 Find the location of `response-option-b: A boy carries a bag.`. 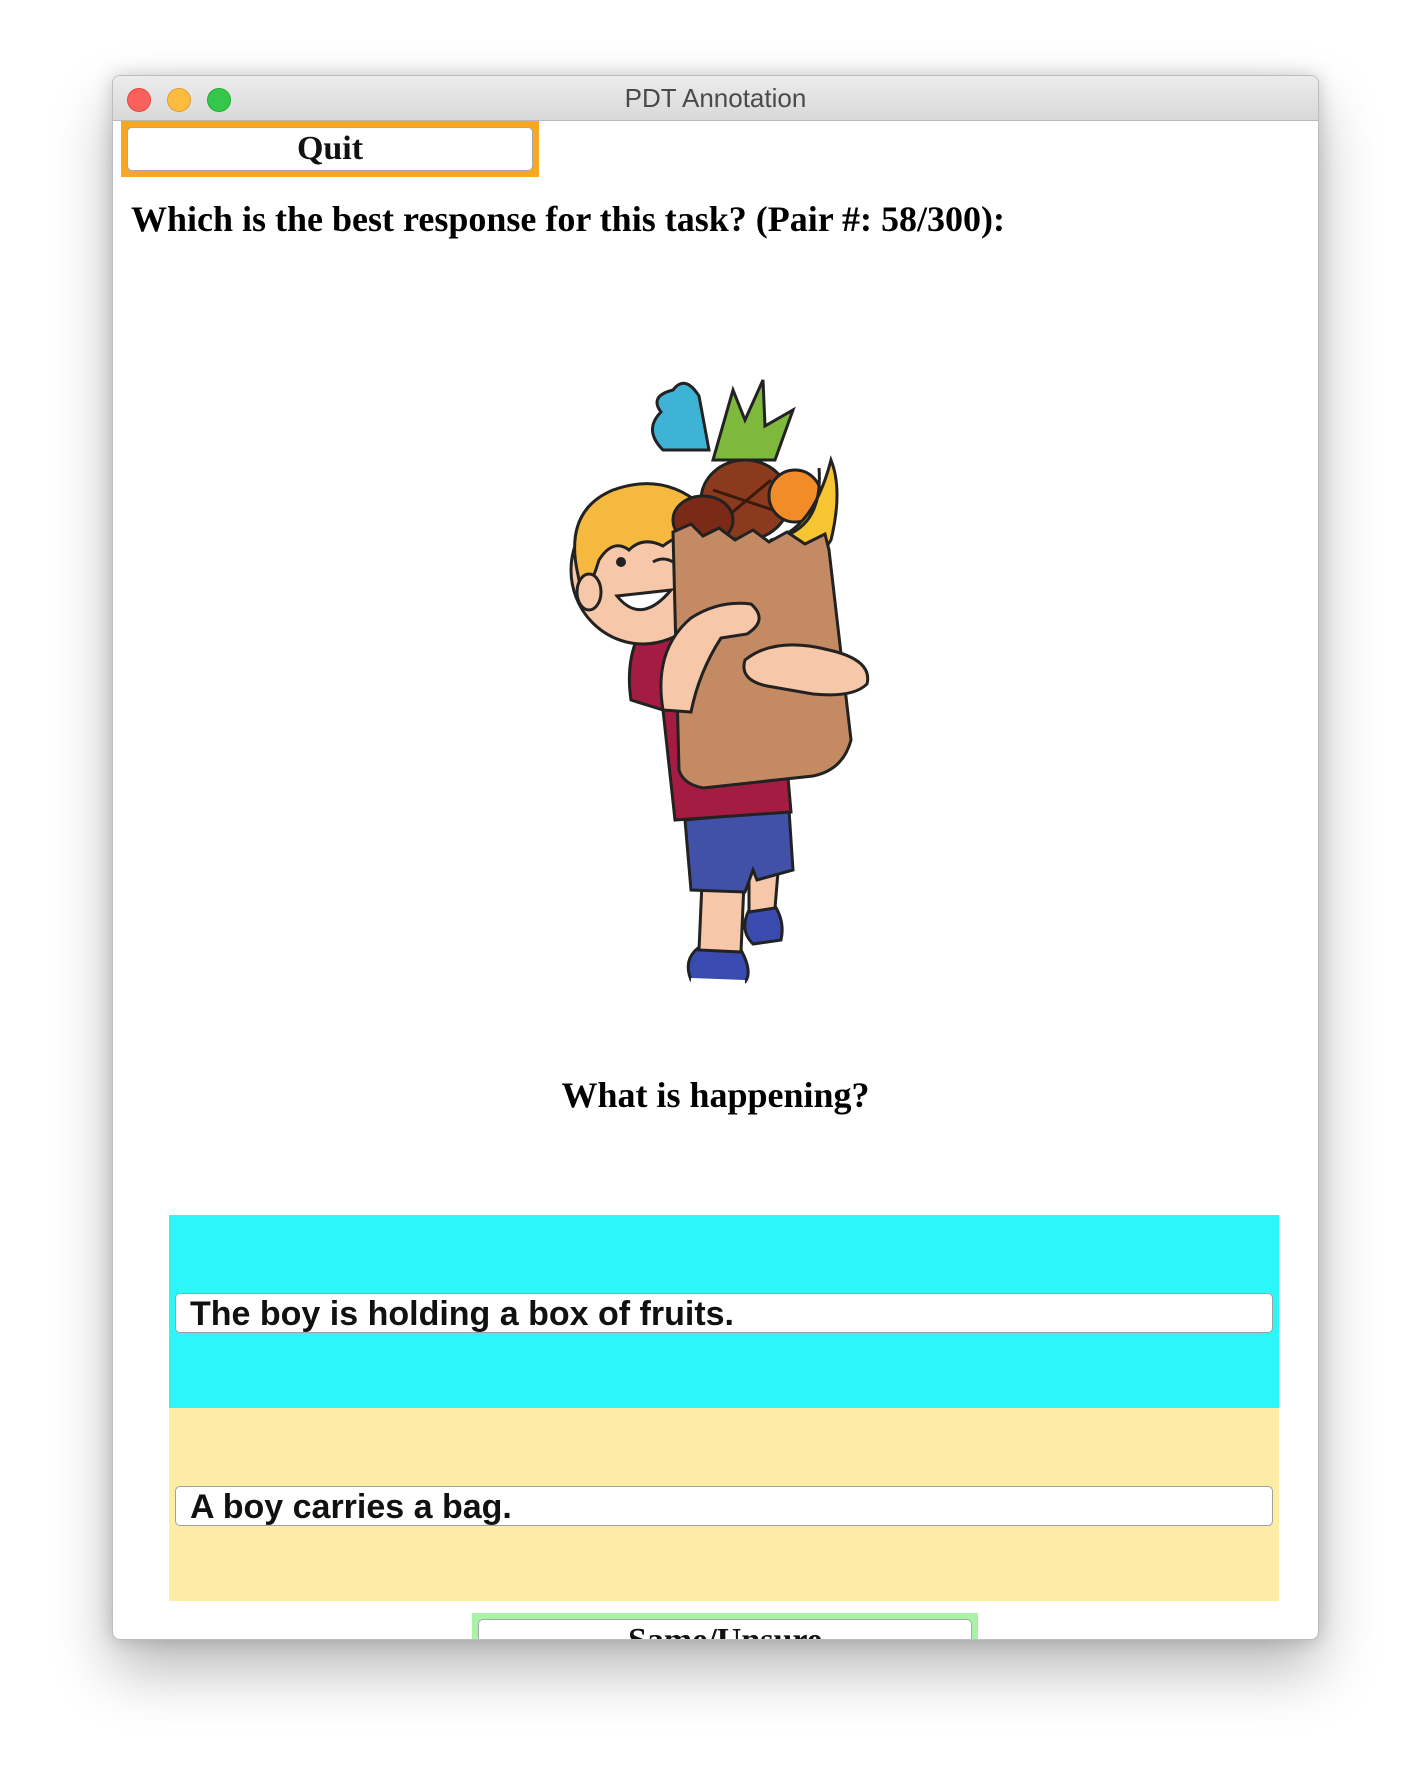

response-option-b: A boy carries a bag. is located at coordinates (724, 1504).